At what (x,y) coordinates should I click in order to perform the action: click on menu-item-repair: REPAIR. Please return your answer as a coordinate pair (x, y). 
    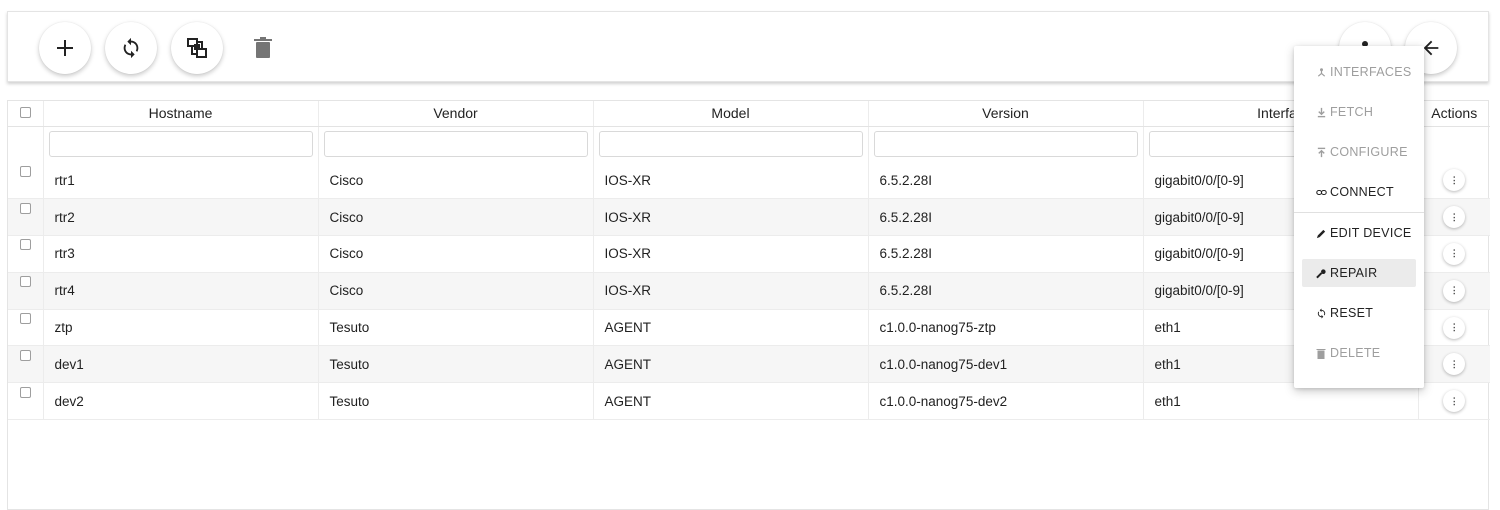
    Looking at the image, I should click on (1359, 273).